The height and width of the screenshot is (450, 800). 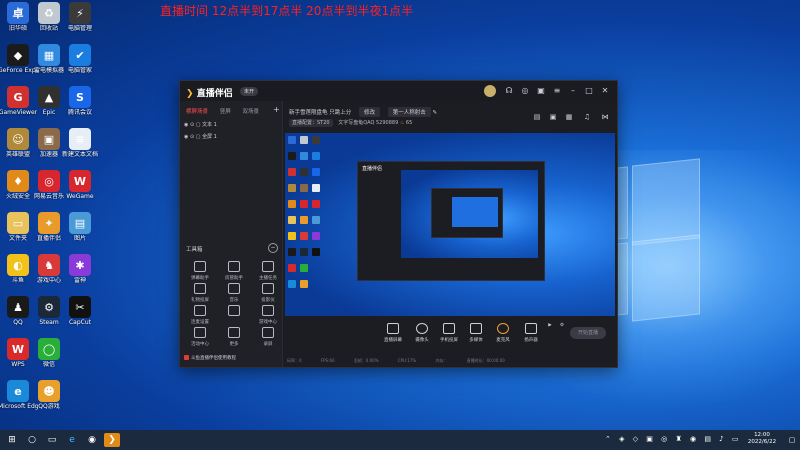 I want to click on bitrate: 码率：0, so click(x=294, y=360).